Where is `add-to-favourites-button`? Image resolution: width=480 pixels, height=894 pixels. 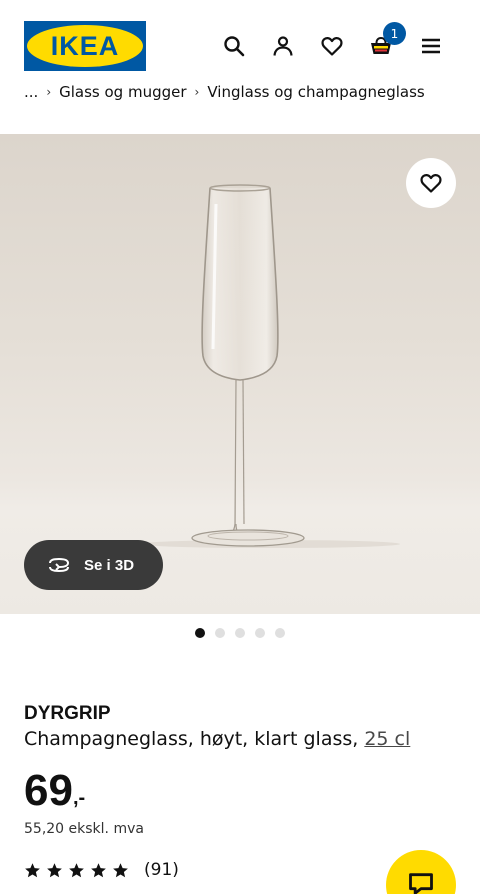 add-to-favourites-button is located at coordinates (431, 183).